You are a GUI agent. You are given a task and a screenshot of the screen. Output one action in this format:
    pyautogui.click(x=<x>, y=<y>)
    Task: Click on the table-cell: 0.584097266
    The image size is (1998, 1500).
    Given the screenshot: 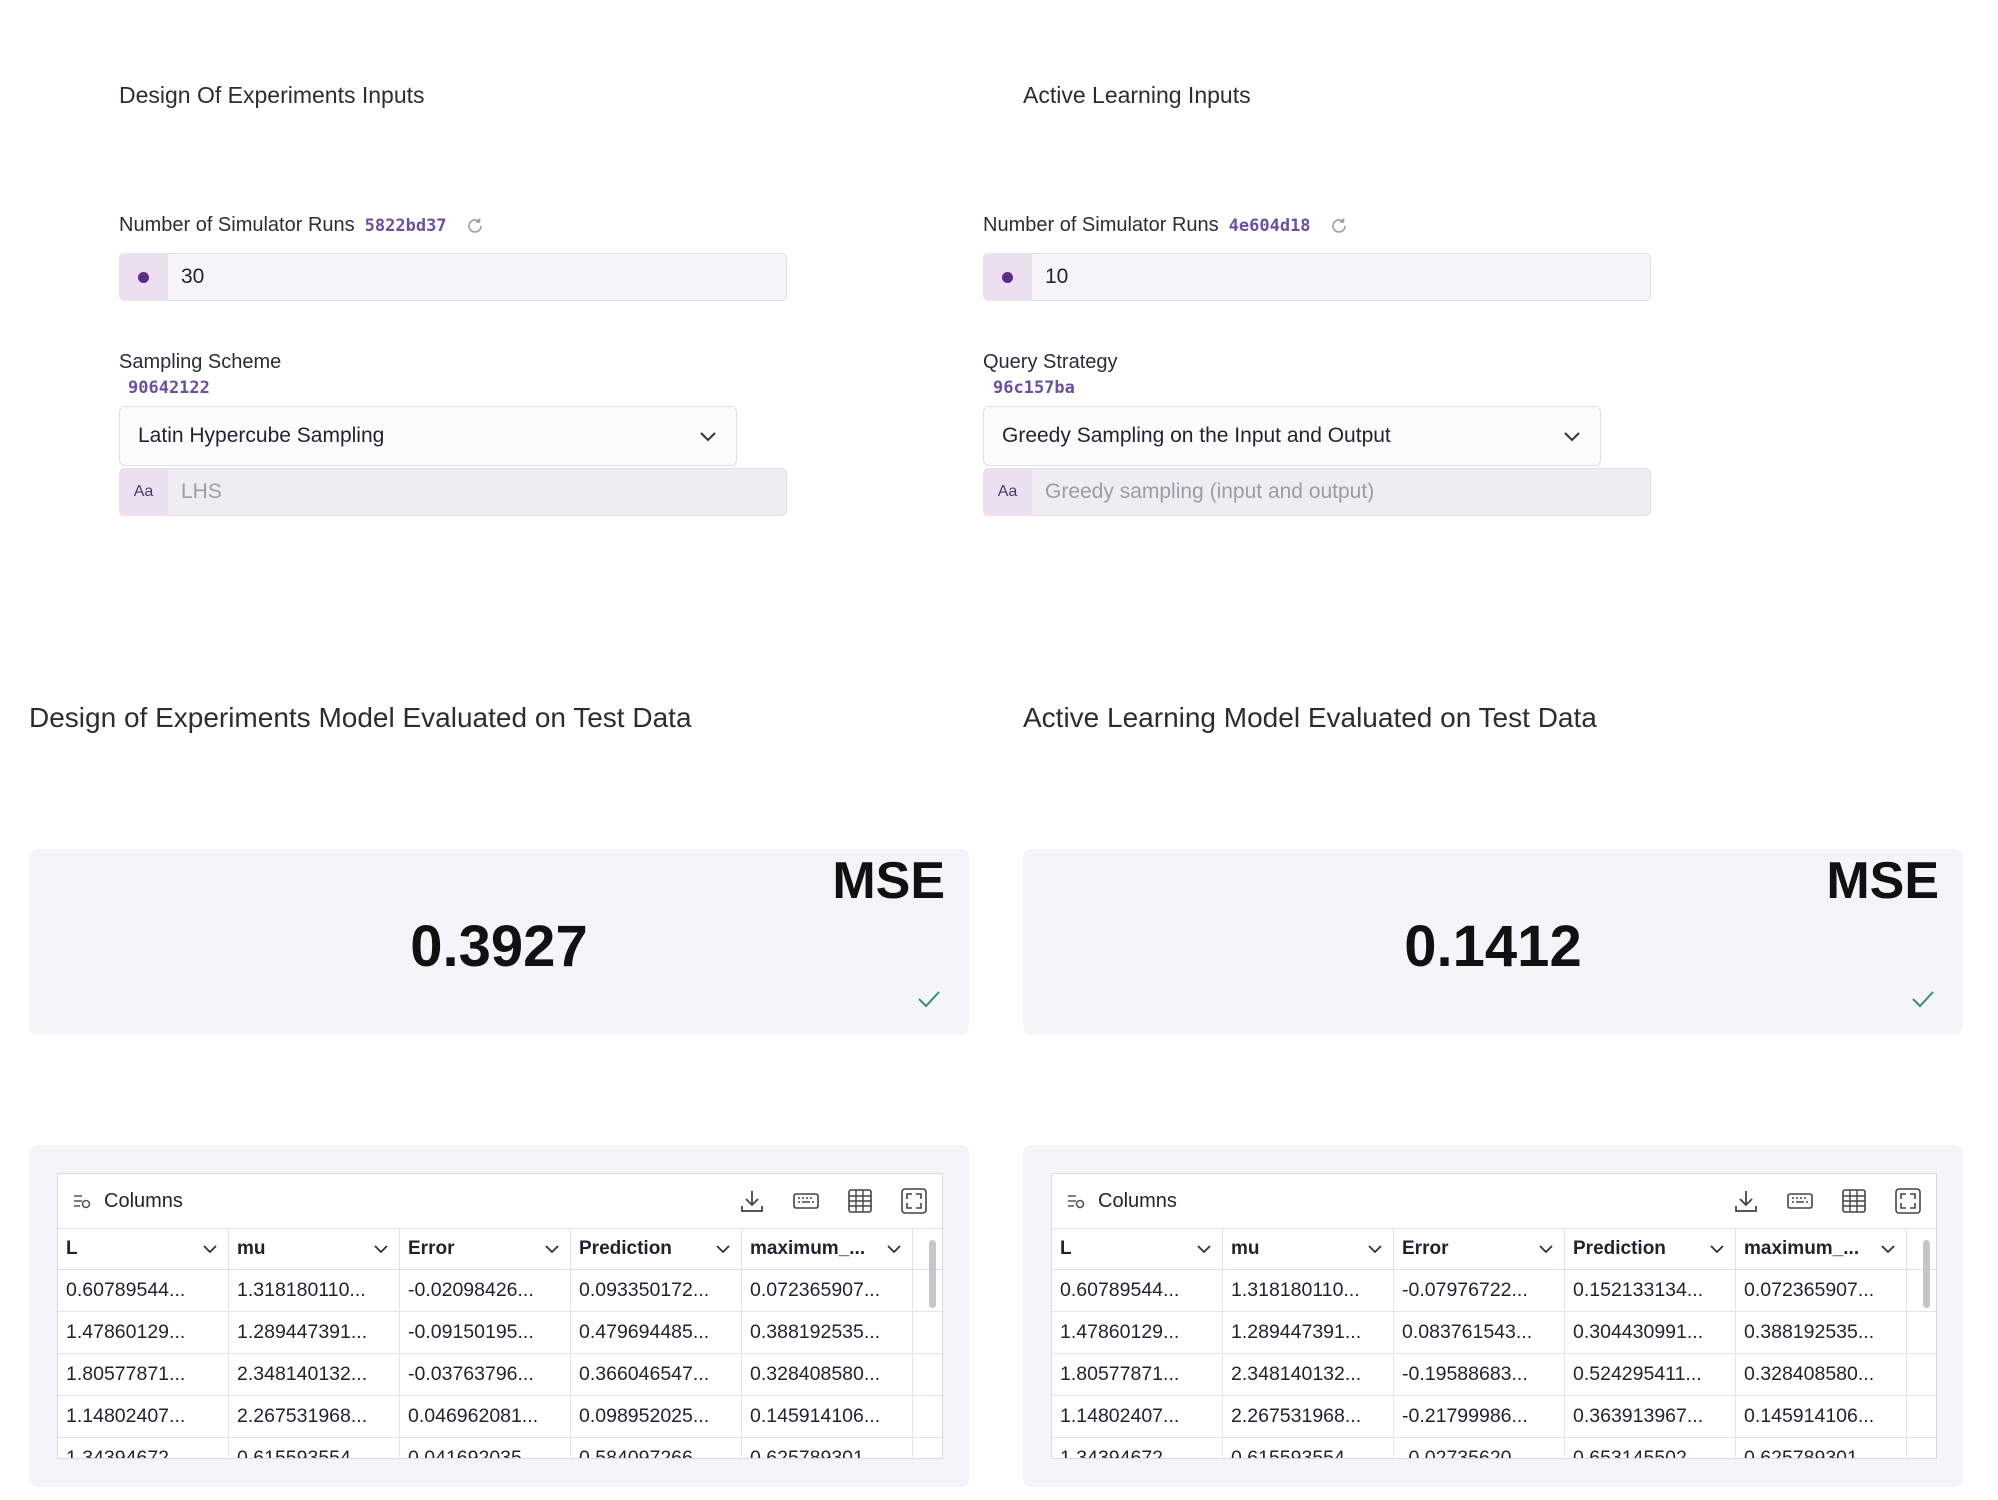 What is the action you would take?
    pyautogui.click(x=656, y=1448)
    